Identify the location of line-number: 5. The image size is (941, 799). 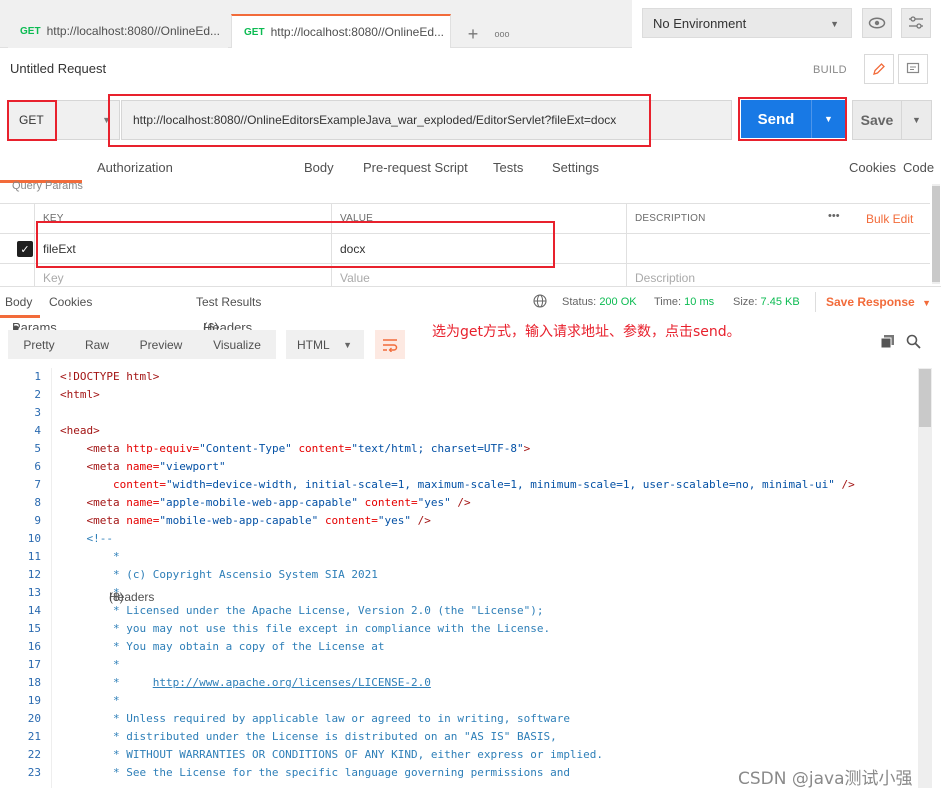
(37, 448).